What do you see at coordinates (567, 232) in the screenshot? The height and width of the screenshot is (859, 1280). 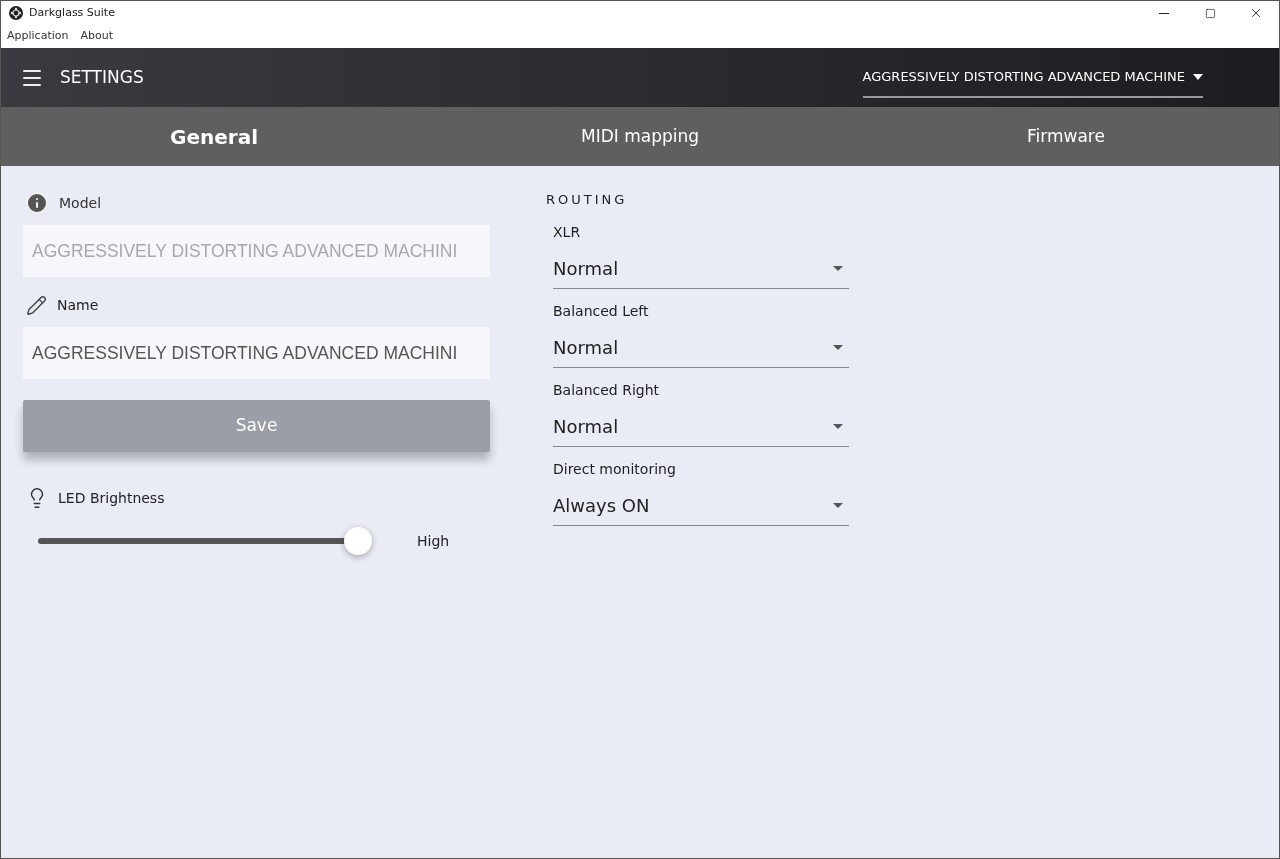 I see `select-label: XLR` at bounding box center [567, 232].